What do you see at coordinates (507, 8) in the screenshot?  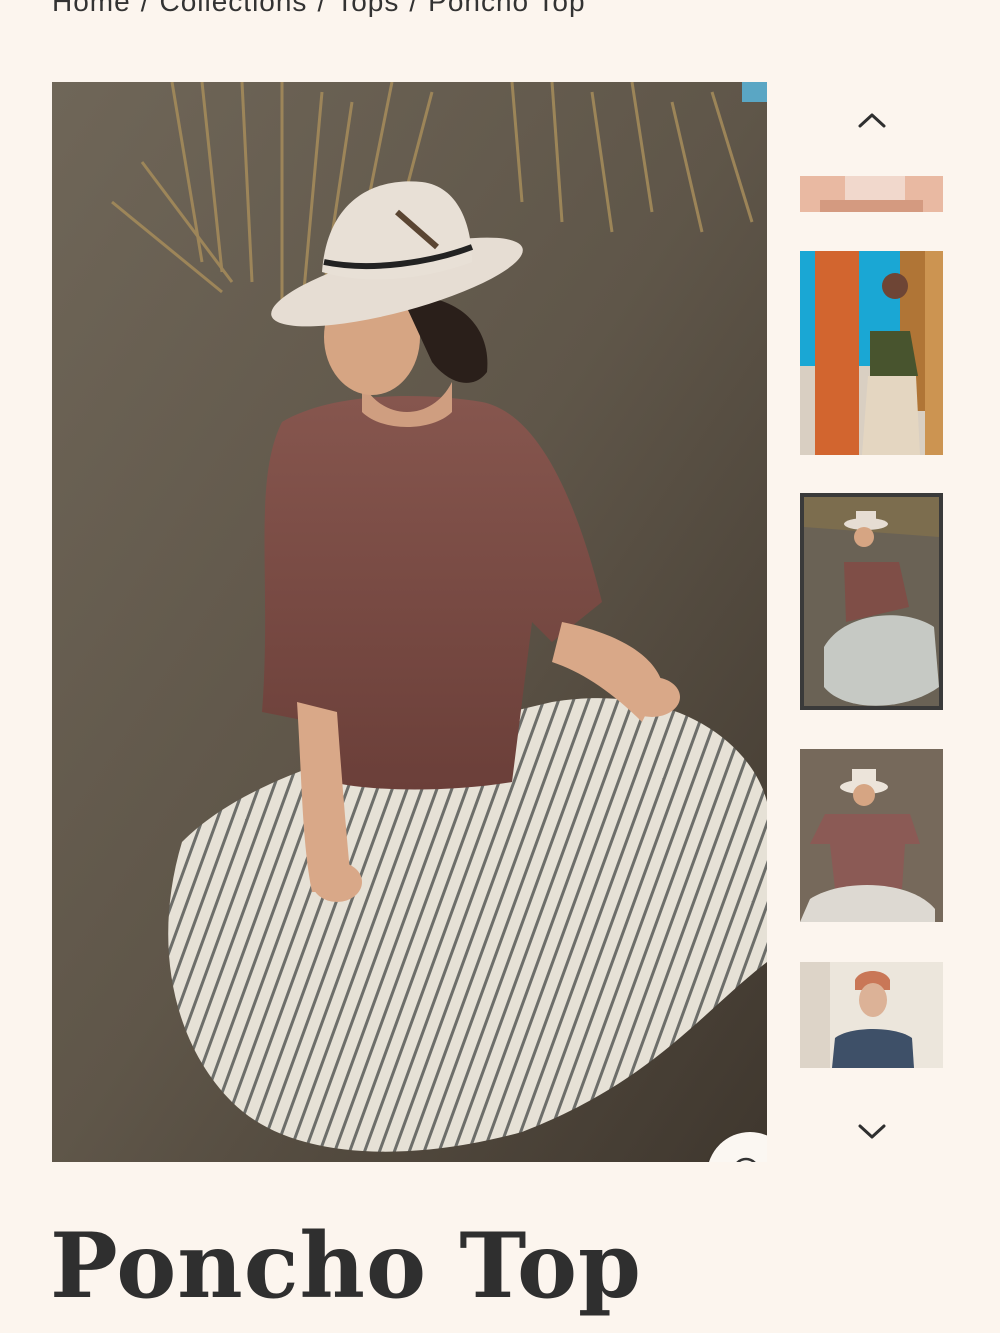 I see `breadcrumb-current: Poncho Top` at bounding box center [507, 8].